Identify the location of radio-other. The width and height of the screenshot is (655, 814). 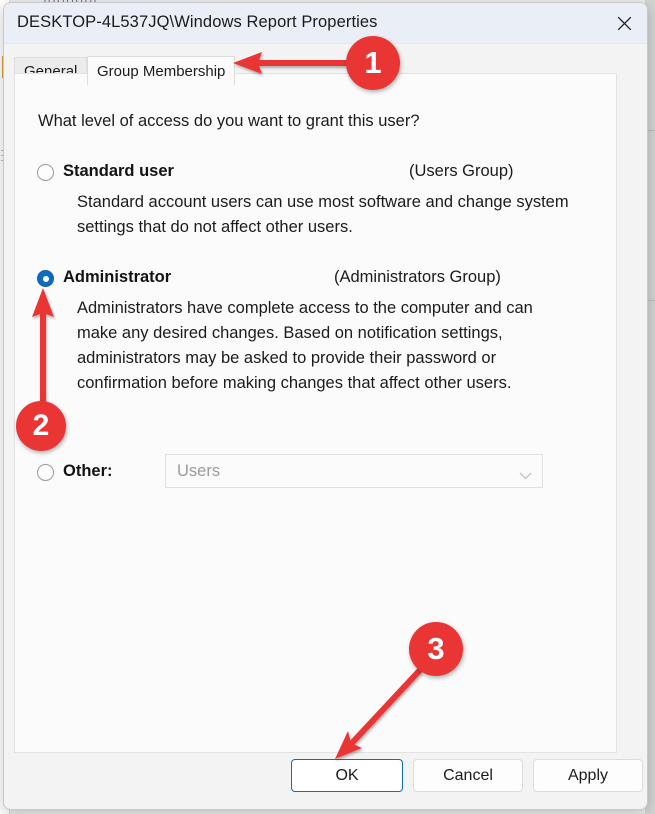
(45, 472).